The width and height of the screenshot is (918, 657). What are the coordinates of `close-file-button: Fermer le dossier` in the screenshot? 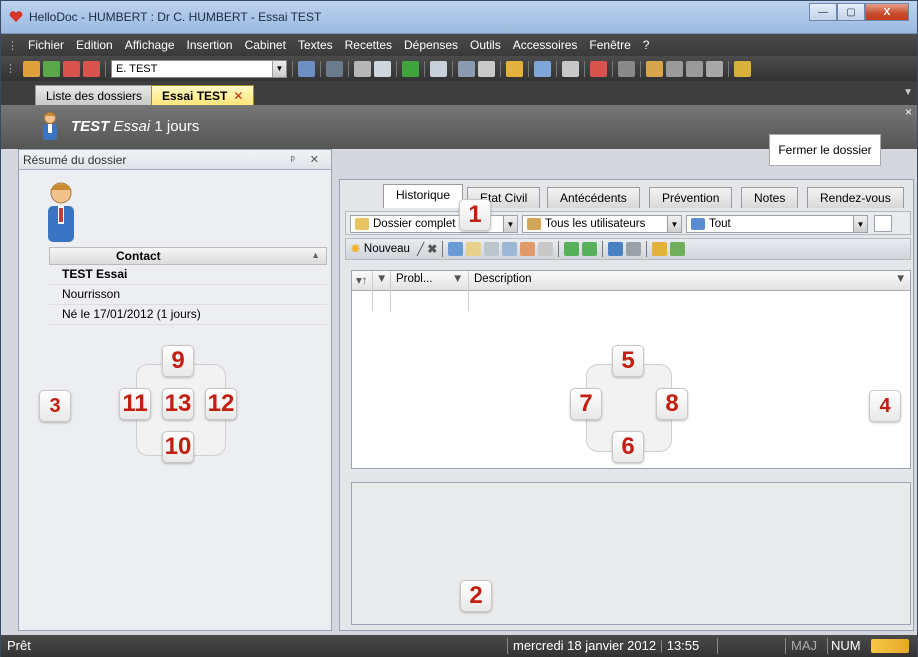 It's located at (825, 150).